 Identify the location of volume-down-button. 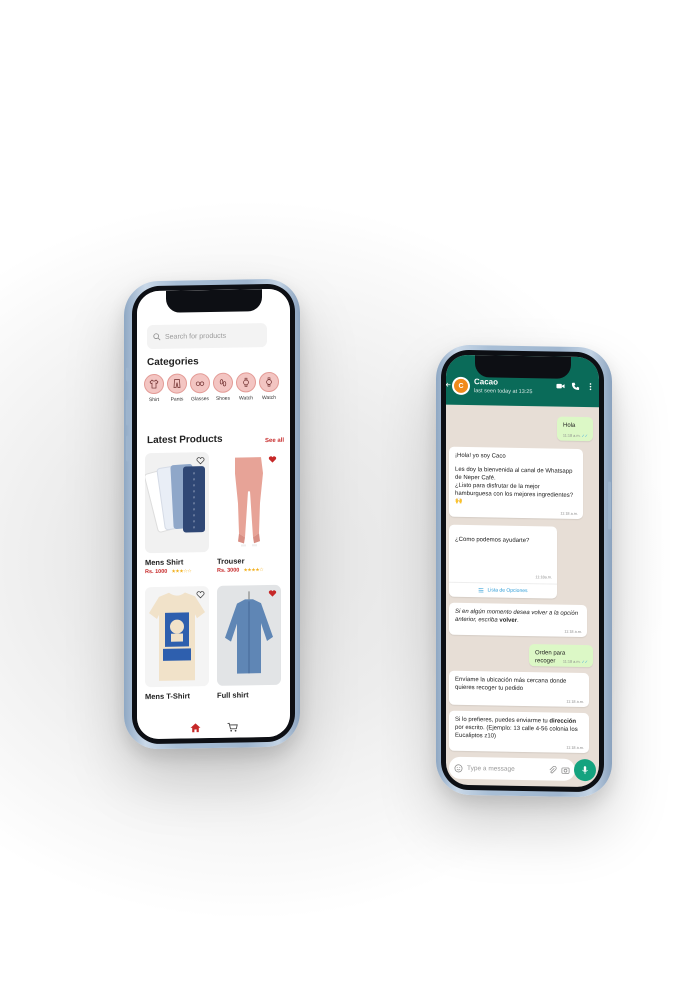
(127, 448).